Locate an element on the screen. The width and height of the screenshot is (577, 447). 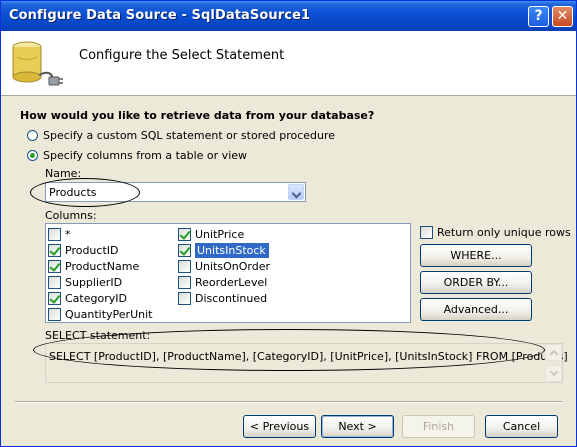
radio-button-selected is located at coordinates (32, 155).